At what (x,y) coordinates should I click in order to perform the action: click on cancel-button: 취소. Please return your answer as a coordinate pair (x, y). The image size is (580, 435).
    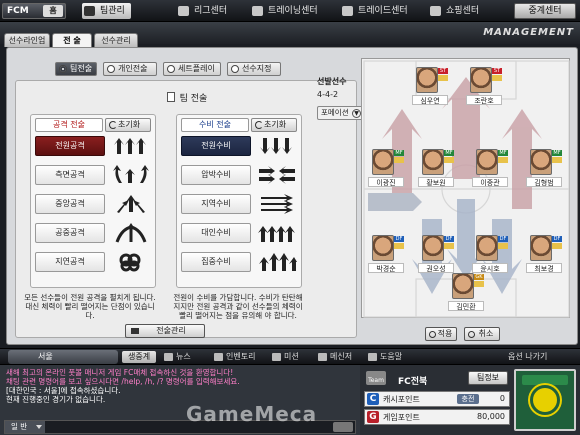
    Looking at the image, I should click on (482, 334).